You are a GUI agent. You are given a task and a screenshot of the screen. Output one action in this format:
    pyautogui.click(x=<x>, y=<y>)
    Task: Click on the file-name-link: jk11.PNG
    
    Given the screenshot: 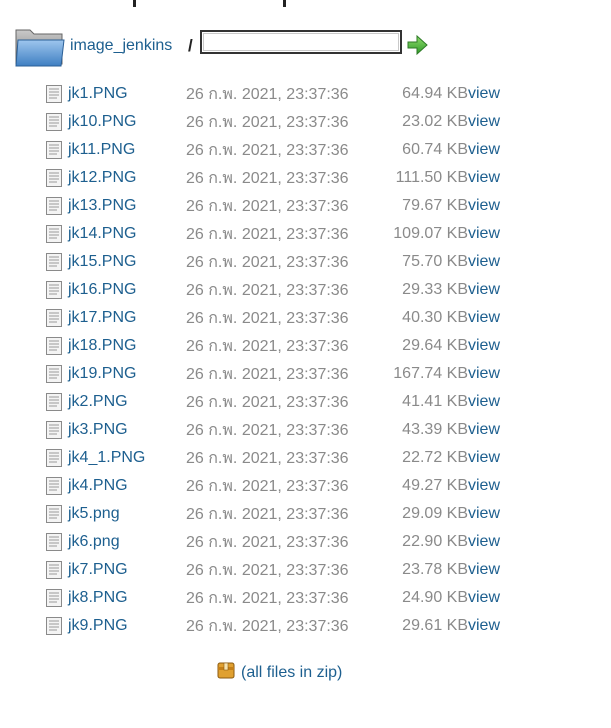 What is the action you would take?
    pyautogui.click(x=101, y=149)
    